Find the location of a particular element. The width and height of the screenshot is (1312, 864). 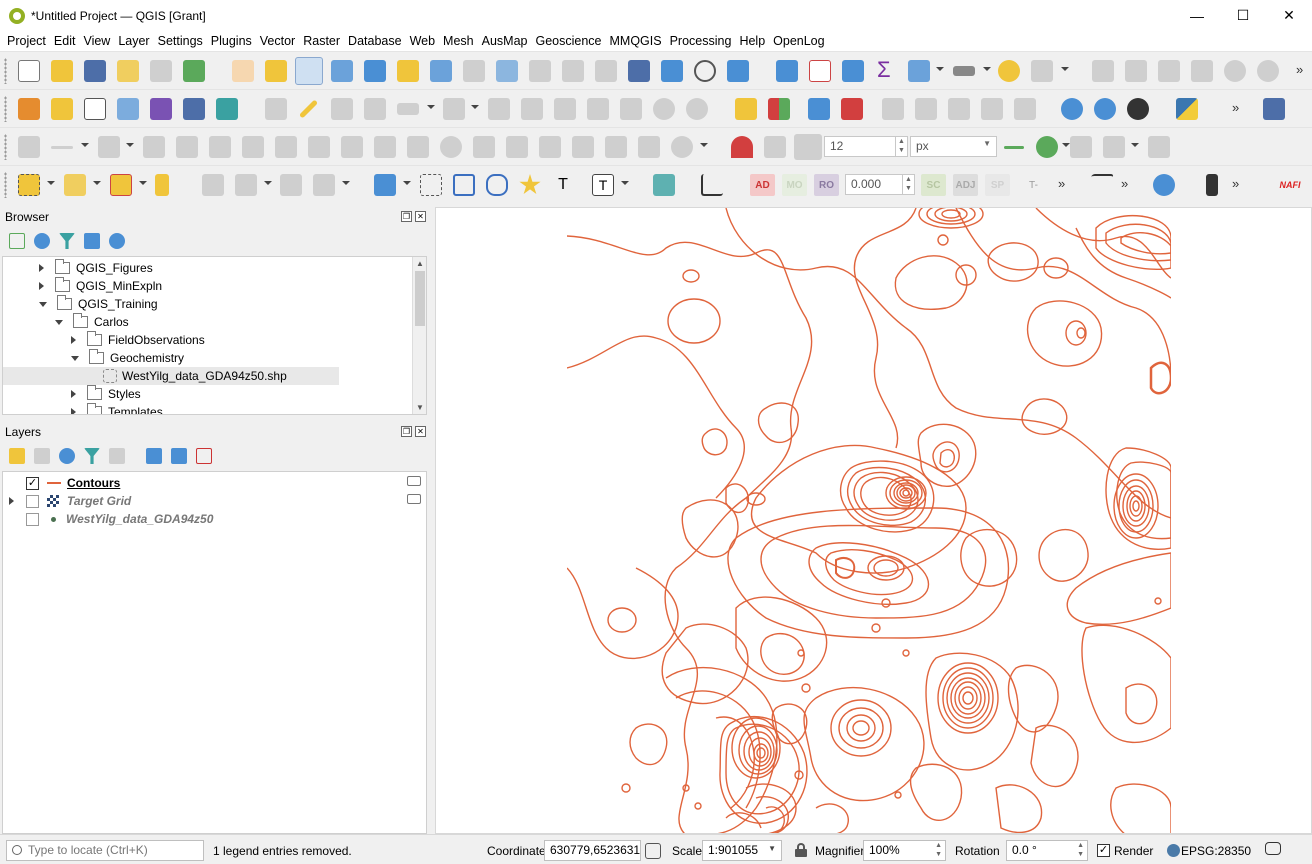

open-project-icon is located at coordinates (62, 71).